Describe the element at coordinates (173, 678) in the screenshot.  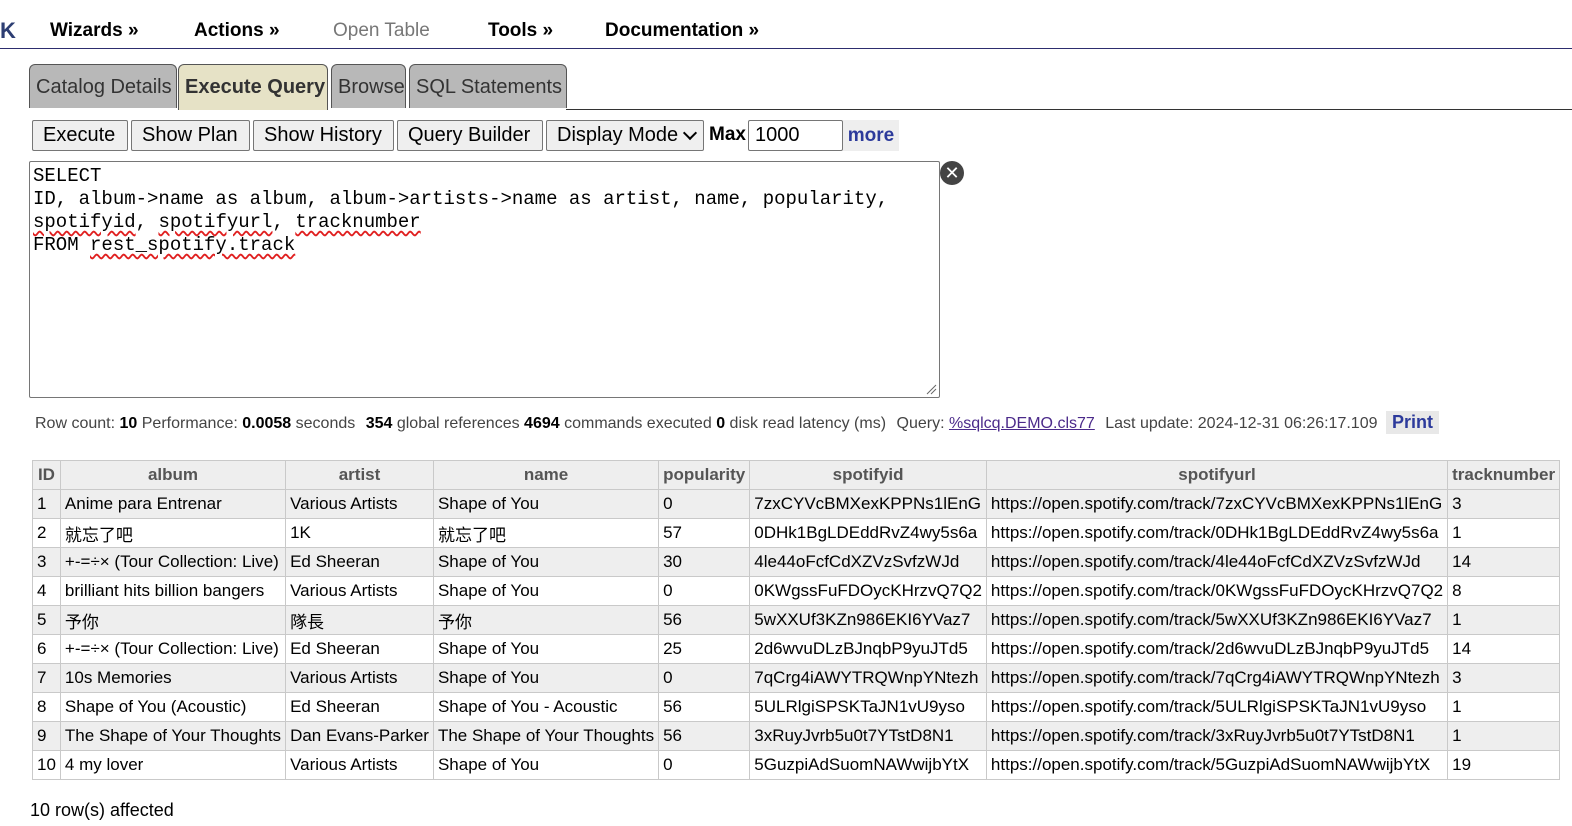
I see `cell-album: 10s Memories` at that location.